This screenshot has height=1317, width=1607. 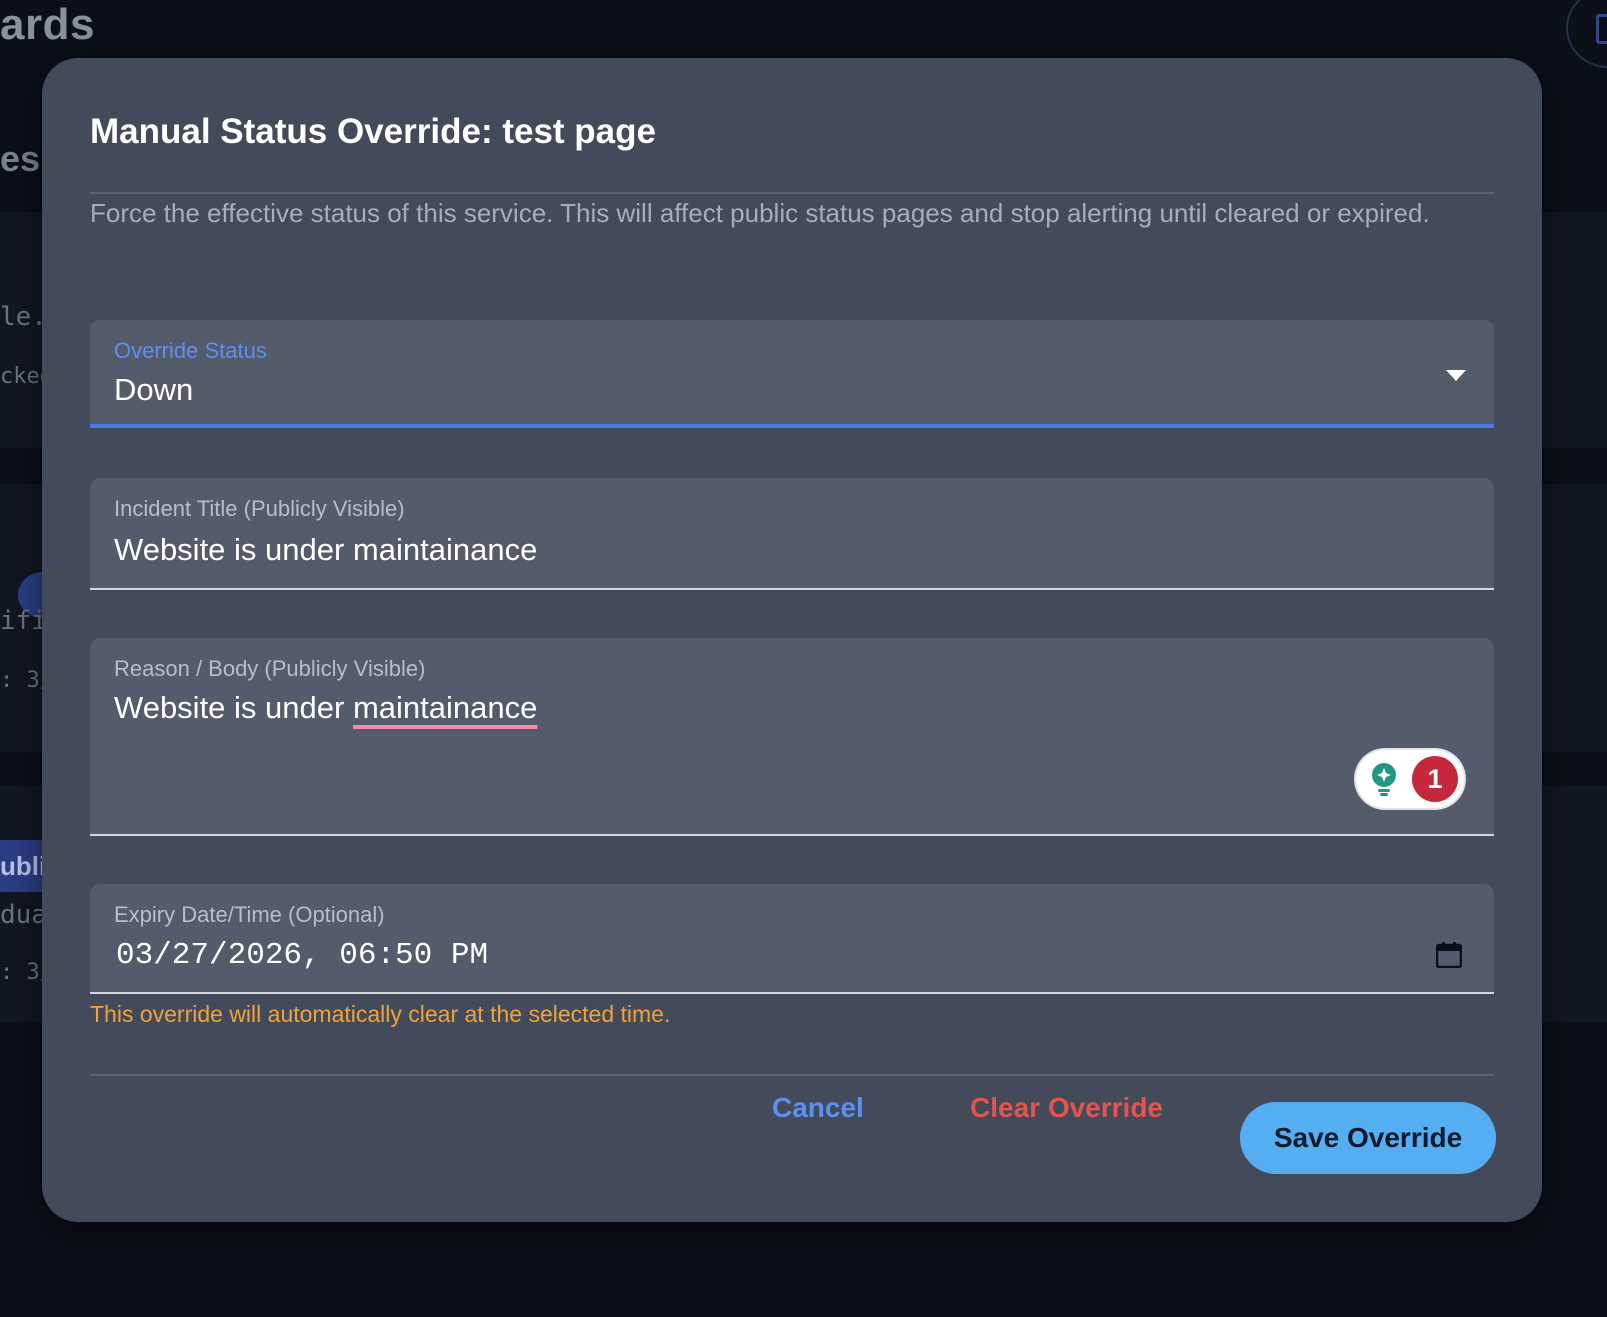 I want to click on incident-title-value: Website is under maintainance, so click(x=326, y=549).